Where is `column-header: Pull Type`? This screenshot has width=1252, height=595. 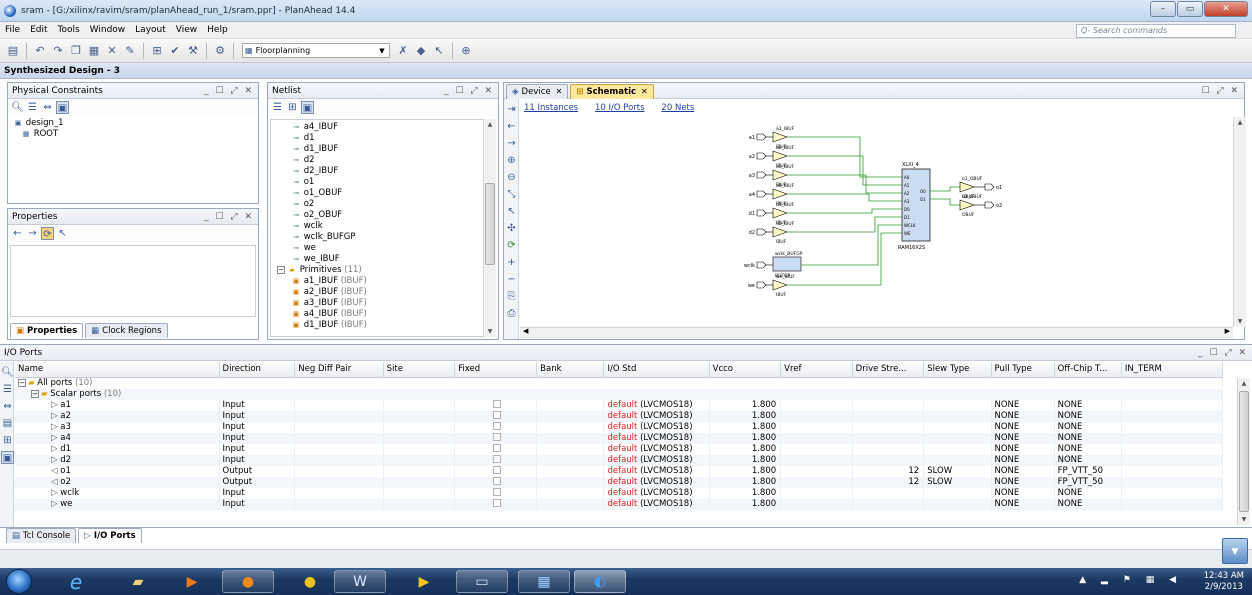 column-header: Pull Type is located at coordinates (1023, 370).